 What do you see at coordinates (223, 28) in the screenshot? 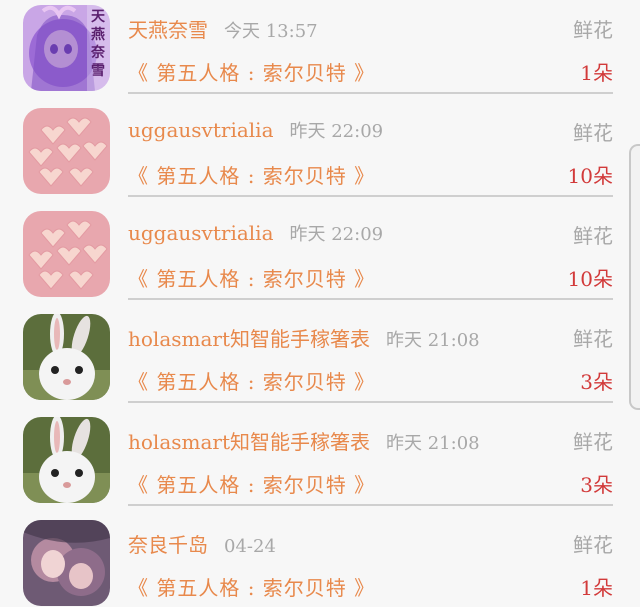
I see `sender-name: 天燕奈雪 今天 13:57` at bounding box center [223, 28].